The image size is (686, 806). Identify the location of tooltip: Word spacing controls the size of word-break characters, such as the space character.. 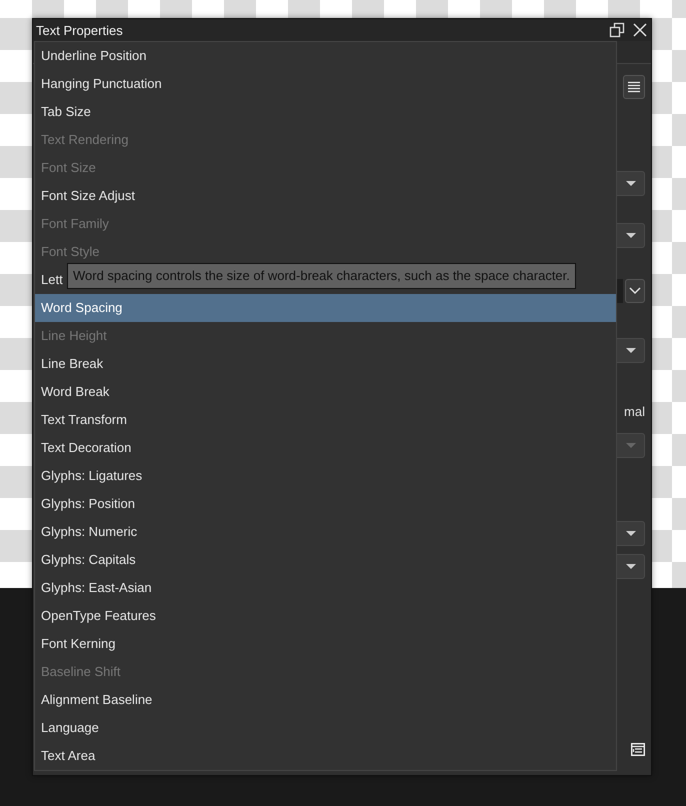
(321, 276).